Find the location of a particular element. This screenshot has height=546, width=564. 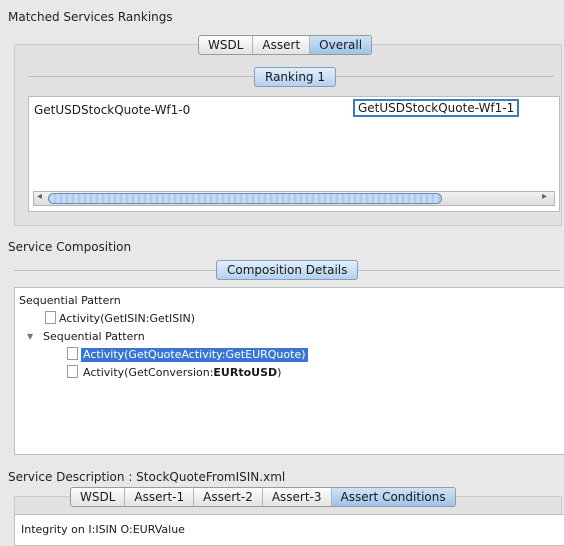

tab-assert-1: Assert-1 is located at coordinates (158, 497).